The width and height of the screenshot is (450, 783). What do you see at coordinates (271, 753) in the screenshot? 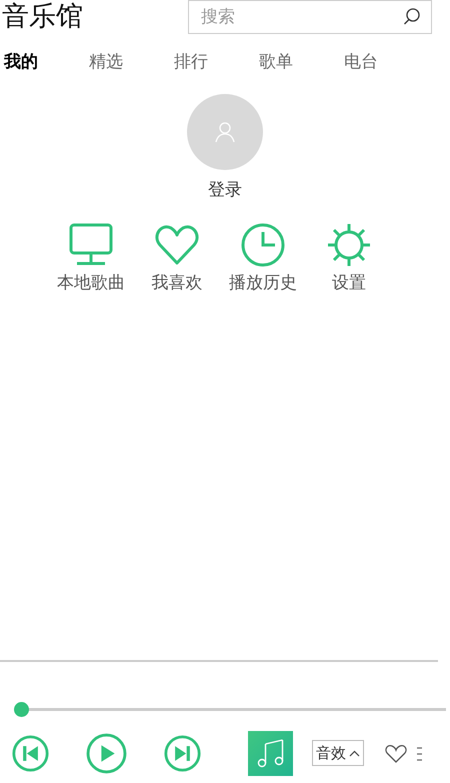
I see `music-note-icon` at bounding box center [271, 753].